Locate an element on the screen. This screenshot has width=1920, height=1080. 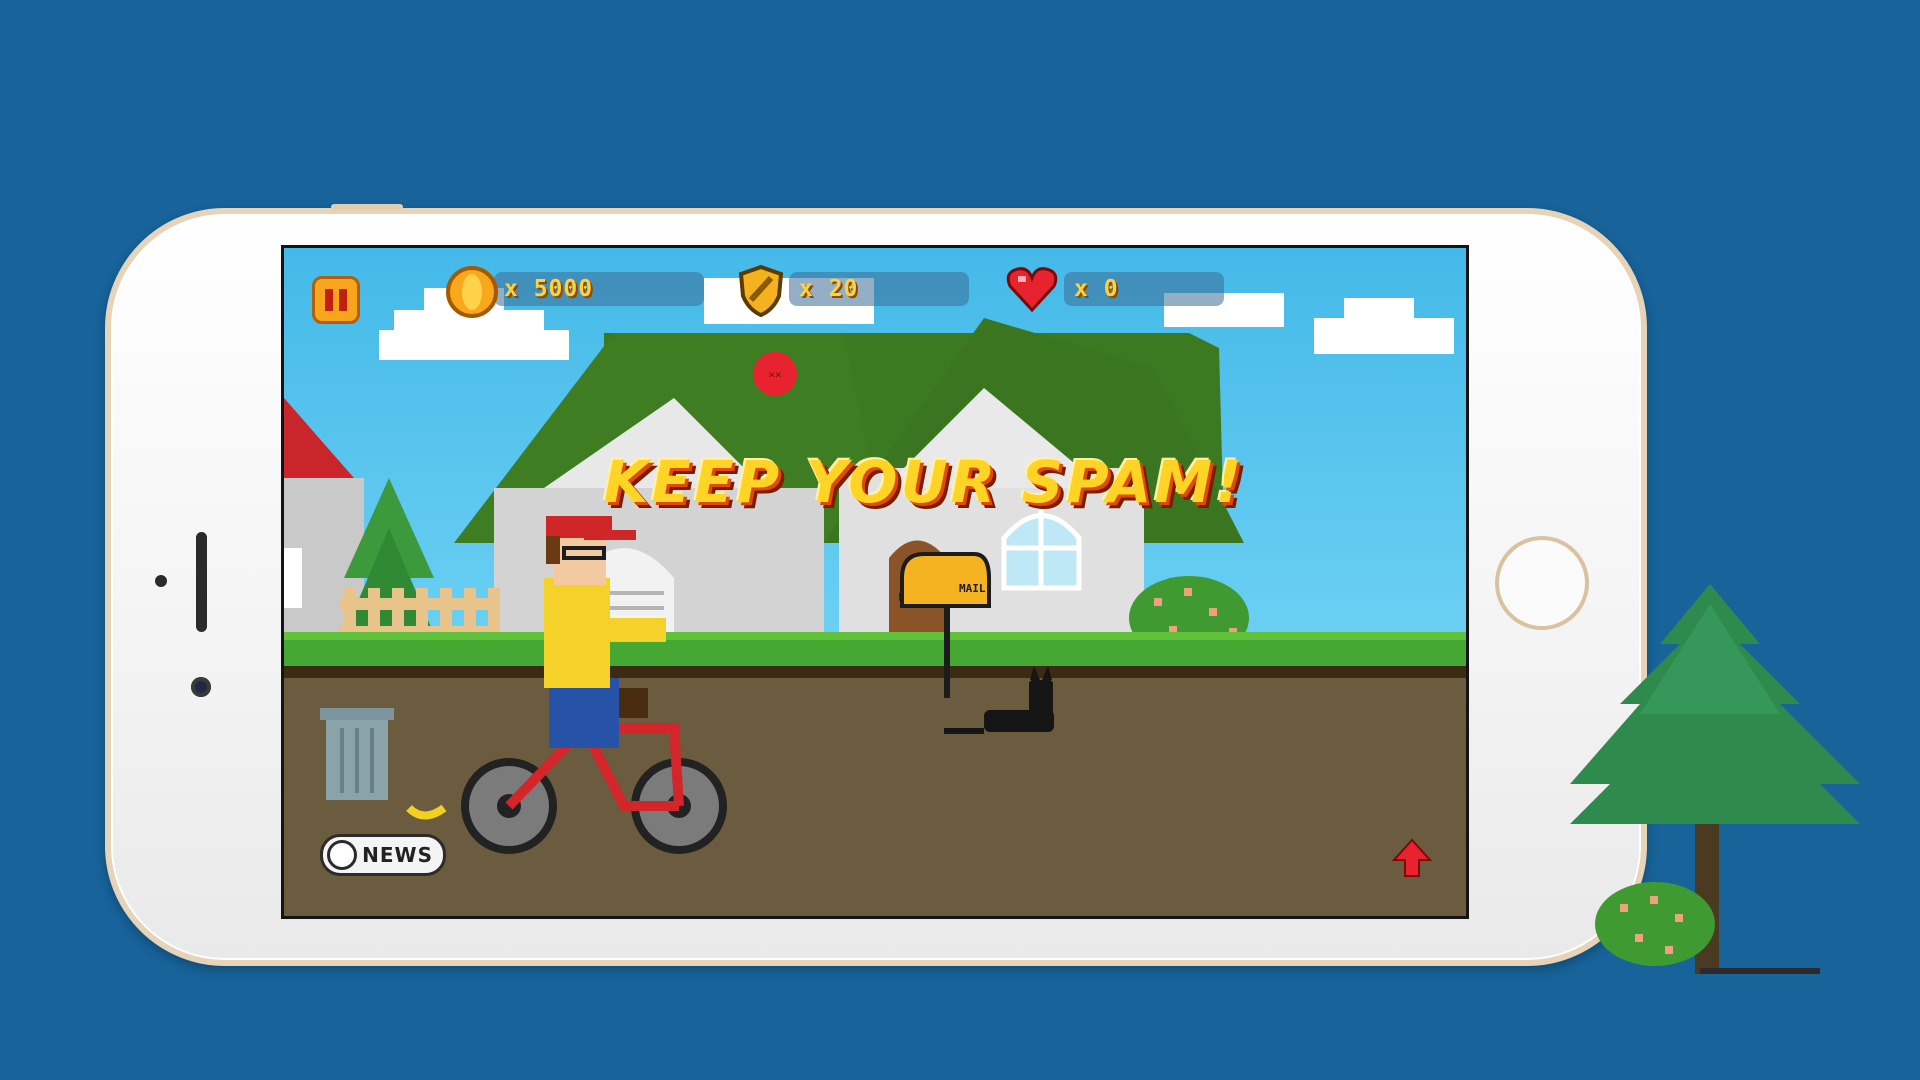
heart-icon is located at coordinates (1032, 292).